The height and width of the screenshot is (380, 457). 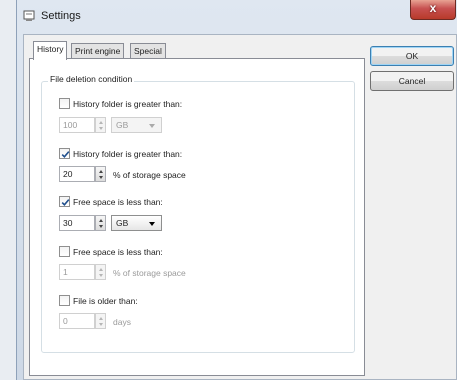 What do you see at coordinates (64, 251) in the screenshot?
I see `free-space-percent-checkbox` at bounding box center [64, 251].